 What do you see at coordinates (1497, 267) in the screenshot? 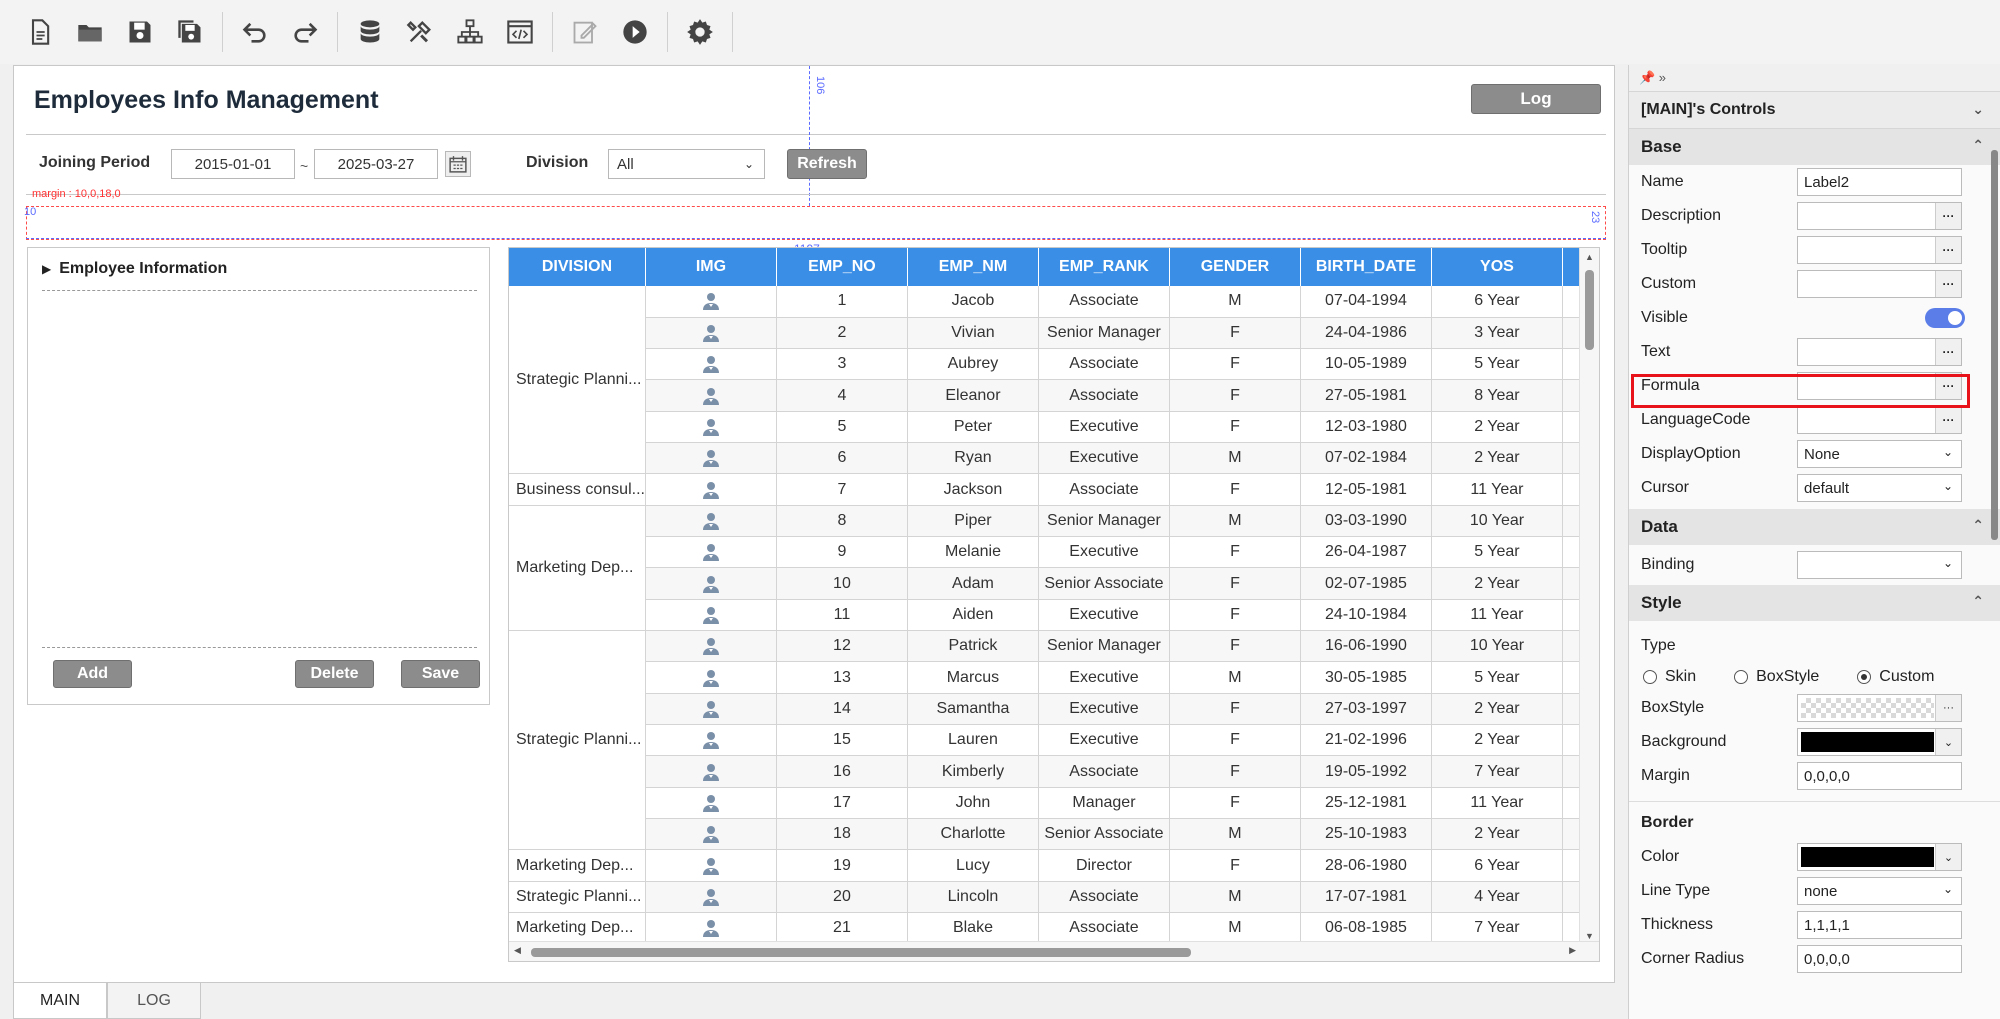
I see `column-header: YOS` at bounding box center [1497, 267].